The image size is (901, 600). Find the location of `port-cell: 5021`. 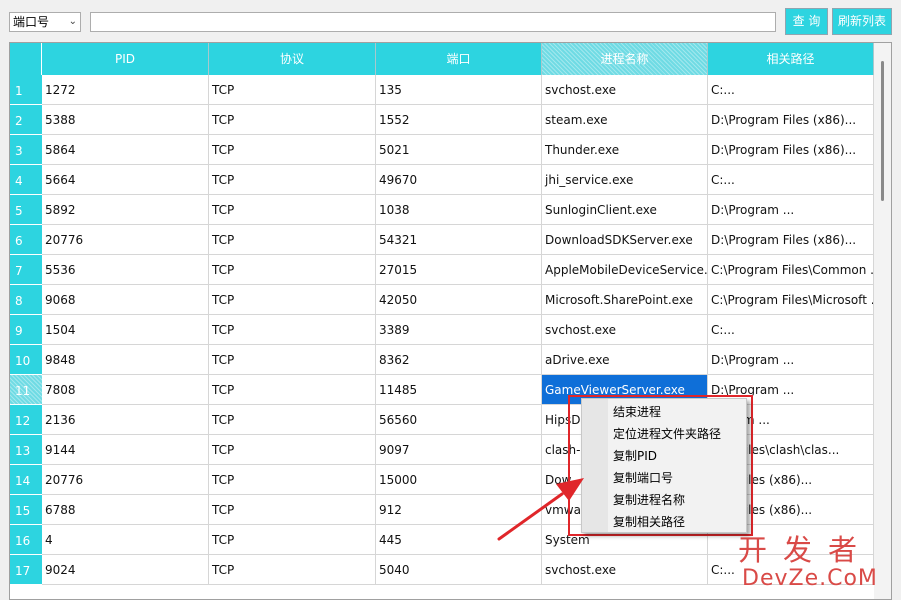

port-cell: 5021 is located at coordinates (459, 150).